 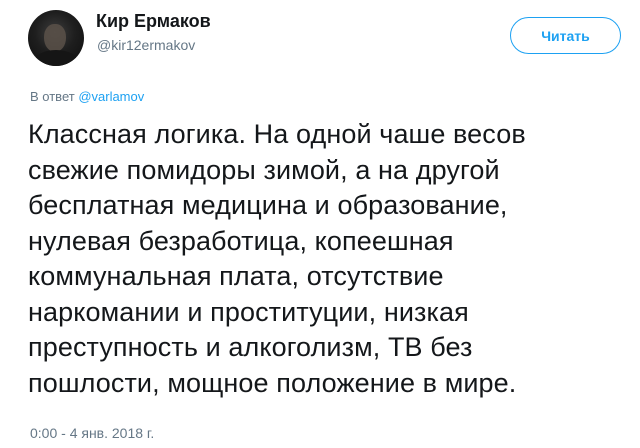 I want to click on reply-context: В ответ @varlamov, so click(x=87, y=96).